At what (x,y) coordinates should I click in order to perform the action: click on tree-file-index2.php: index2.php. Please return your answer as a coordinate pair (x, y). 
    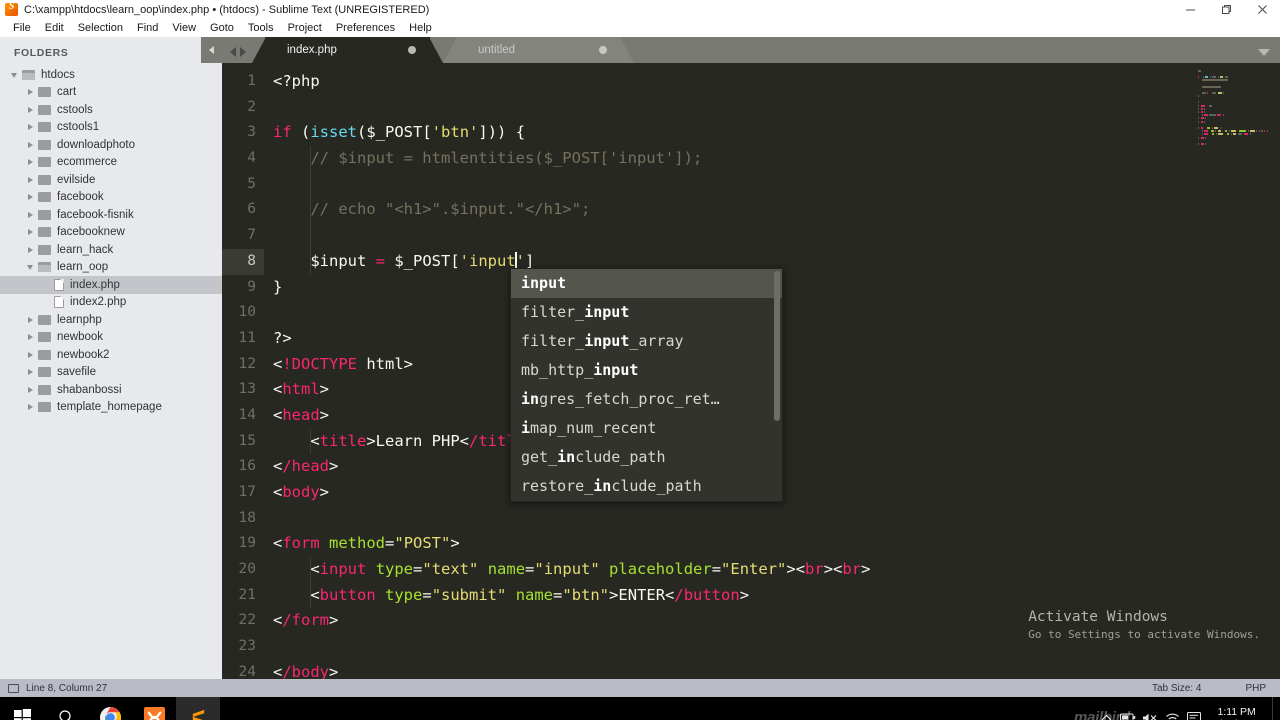
    Looking at the image, I should click on (111, 303).